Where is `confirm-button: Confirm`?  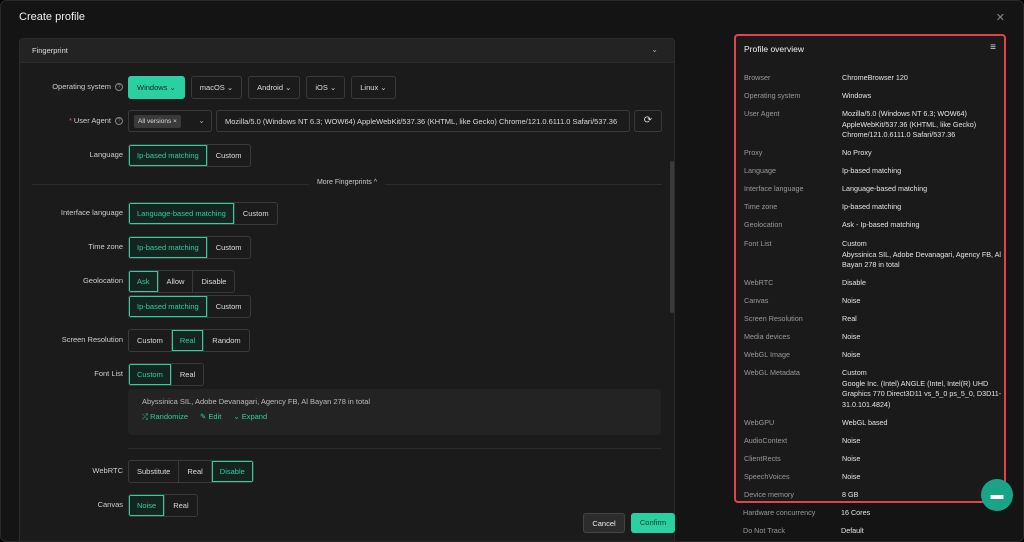 confirm-button: Confirm is located at coordinates (653, 523).